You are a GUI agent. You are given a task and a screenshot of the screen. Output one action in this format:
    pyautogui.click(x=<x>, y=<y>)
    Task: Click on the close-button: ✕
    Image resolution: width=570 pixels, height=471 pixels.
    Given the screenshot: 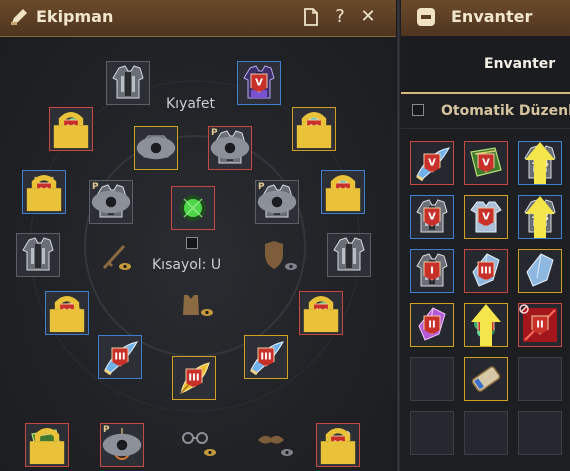 What is the action you would take?
    pyautogui.click(x=368, y=17)
    